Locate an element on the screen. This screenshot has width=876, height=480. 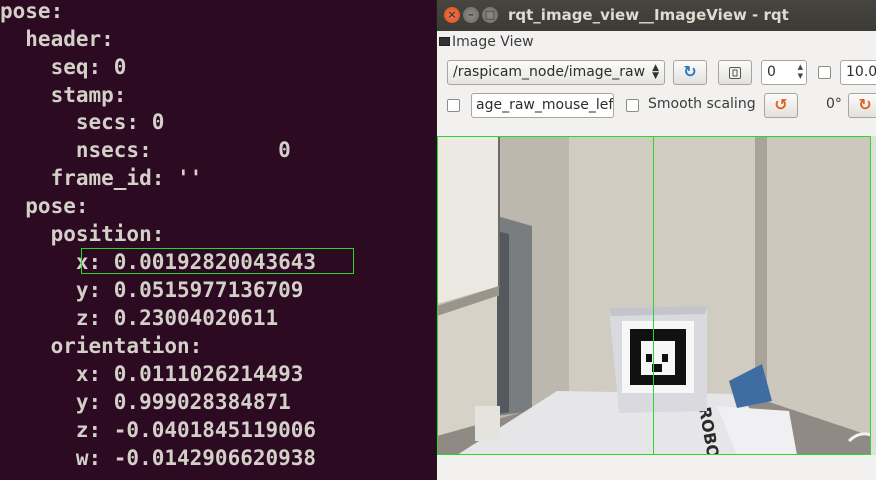
maximize-window-button: □ is located at coordinates (490, 15).